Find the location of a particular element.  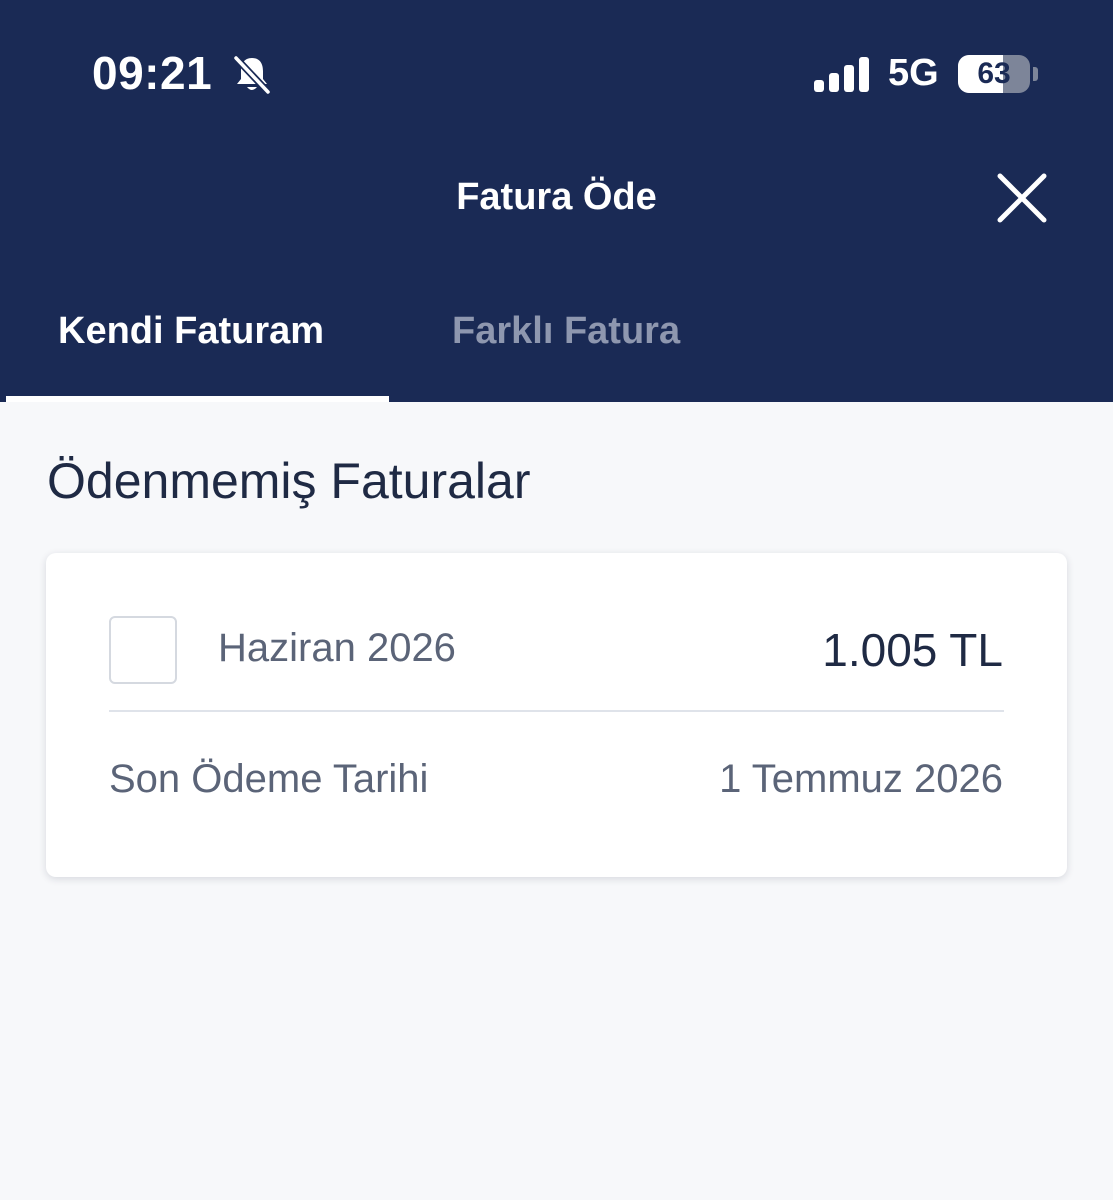

section-title: Ödenmemiş Faturalar is located at coordinates (289, 481).